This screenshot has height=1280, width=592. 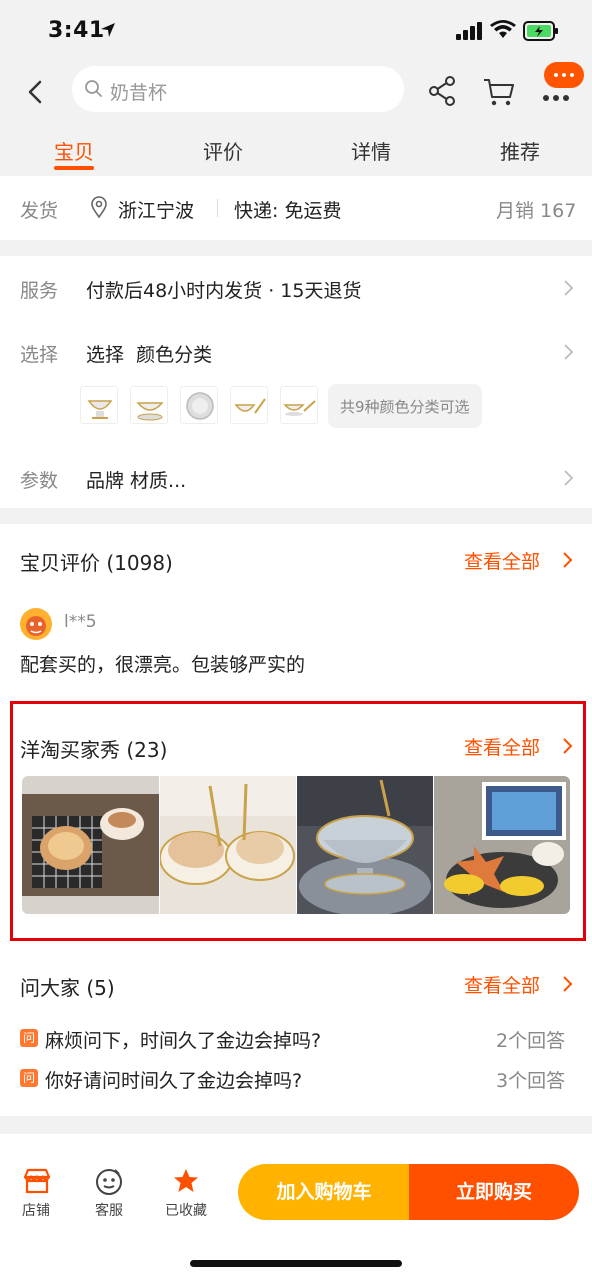 I want to click on qa-item: 问 麻烦问下，时间久了金边会掉吗? 2个回答, so click(x=296, y=1038).